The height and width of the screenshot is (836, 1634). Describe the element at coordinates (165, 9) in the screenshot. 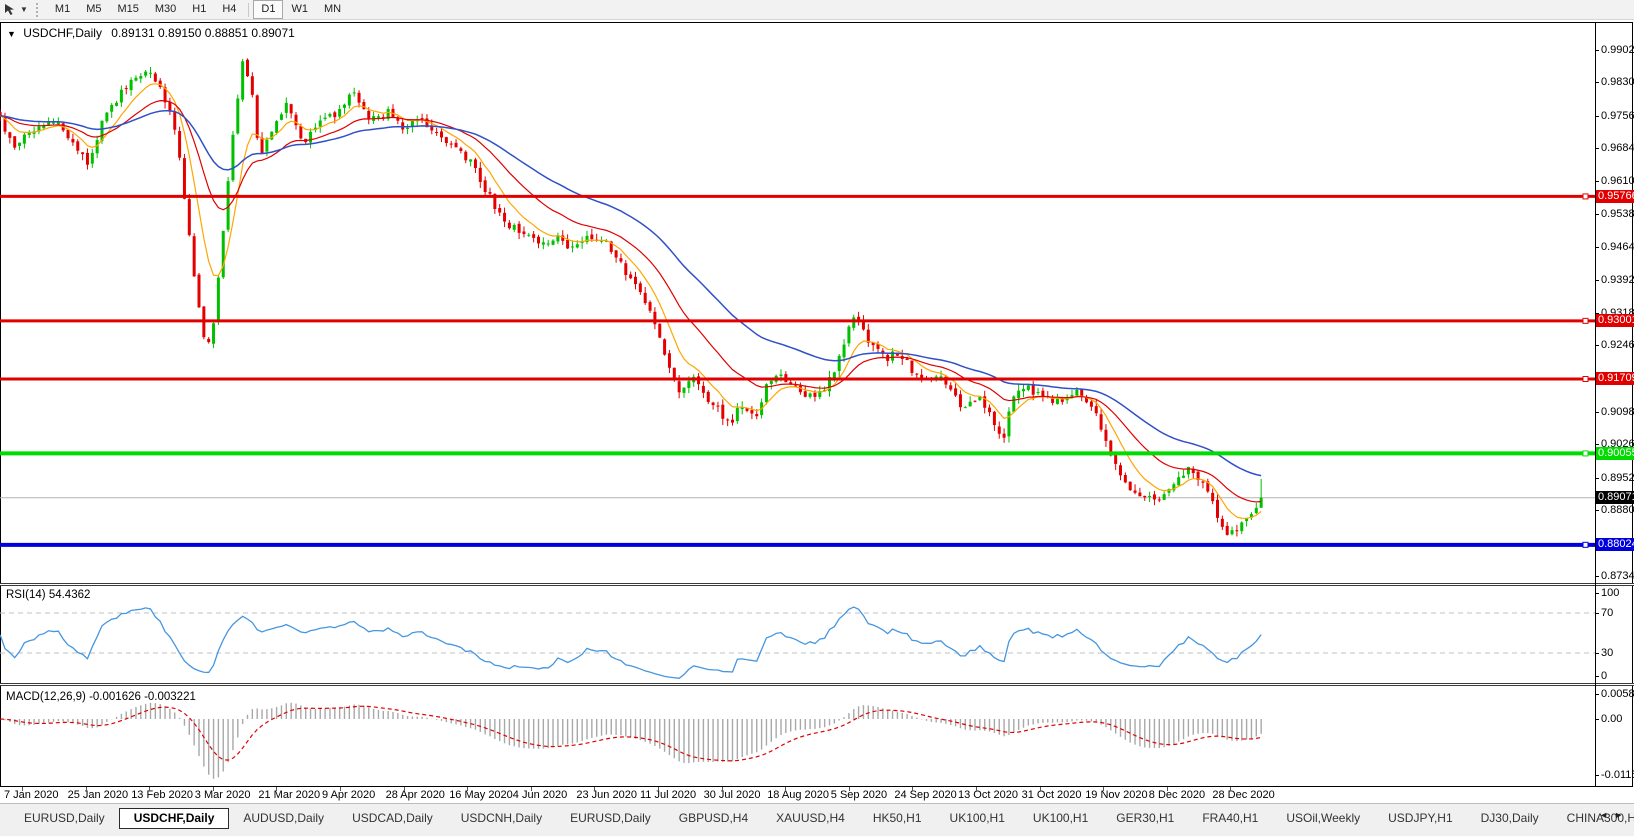

I see `timeframe-button-m30: M30` at that location.